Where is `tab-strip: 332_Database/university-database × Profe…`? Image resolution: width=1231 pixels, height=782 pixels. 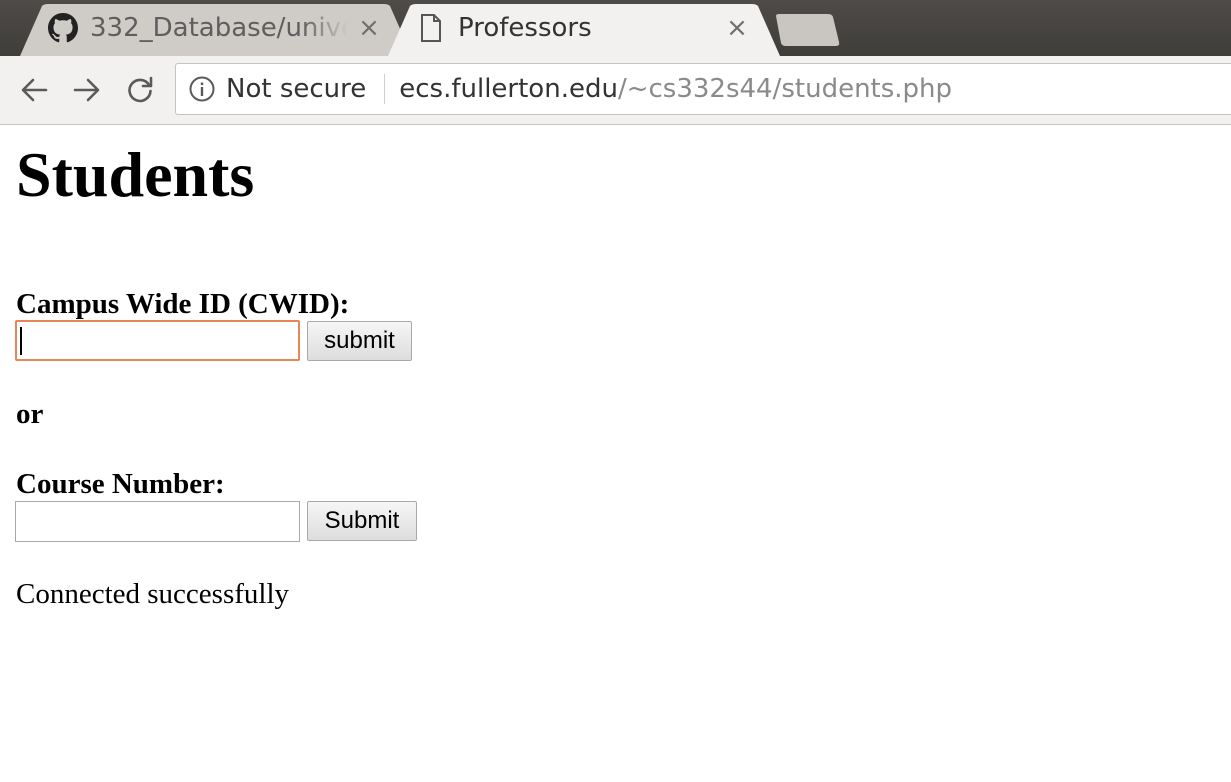 tab-strip: 332_Database/university-database × Profe… is located at coordinates (615, 28).